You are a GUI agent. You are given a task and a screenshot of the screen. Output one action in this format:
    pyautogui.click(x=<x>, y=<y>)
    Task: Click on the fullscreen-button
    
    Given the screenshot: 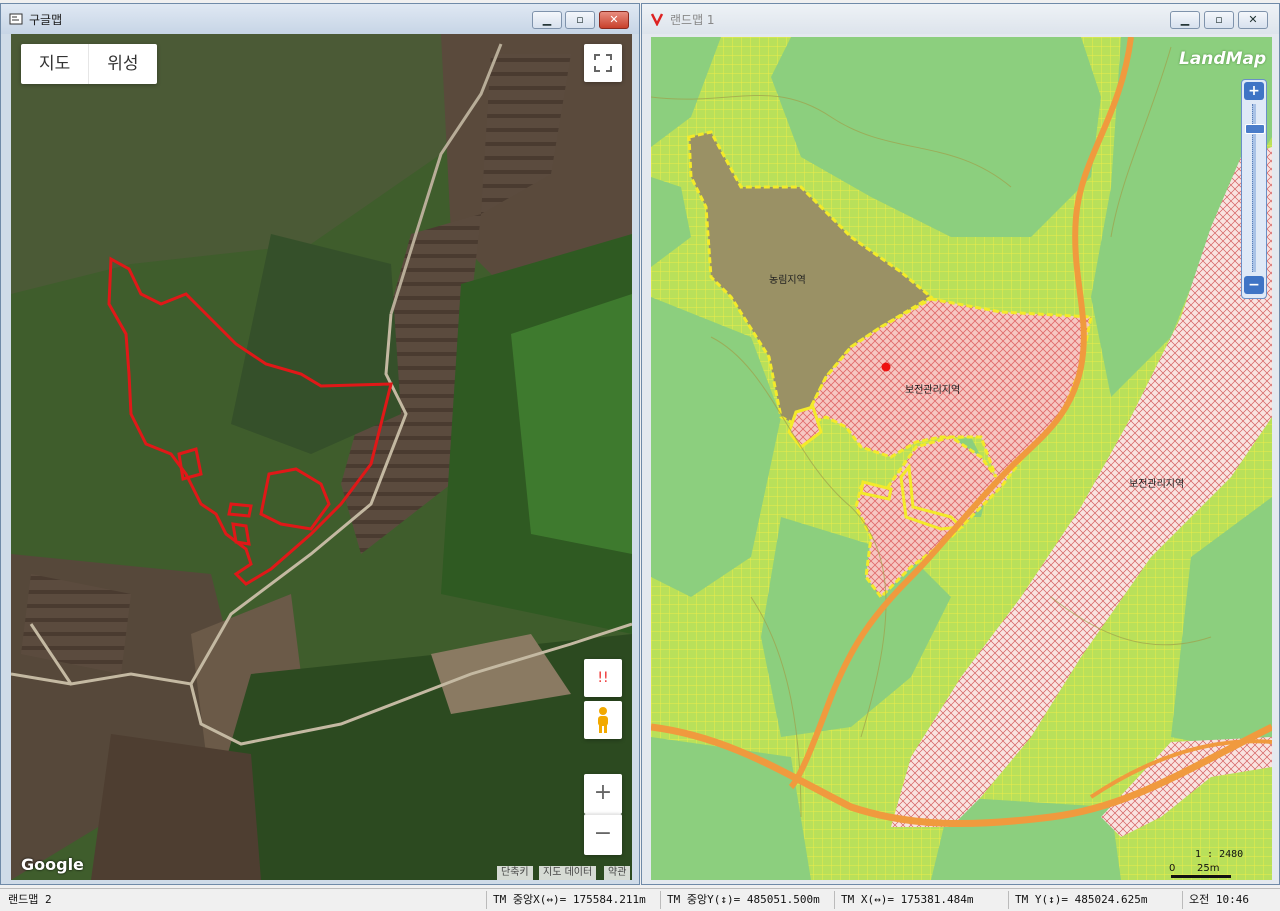 What is the action you would take?
    pyautogui.click(x=603, y=63)
    